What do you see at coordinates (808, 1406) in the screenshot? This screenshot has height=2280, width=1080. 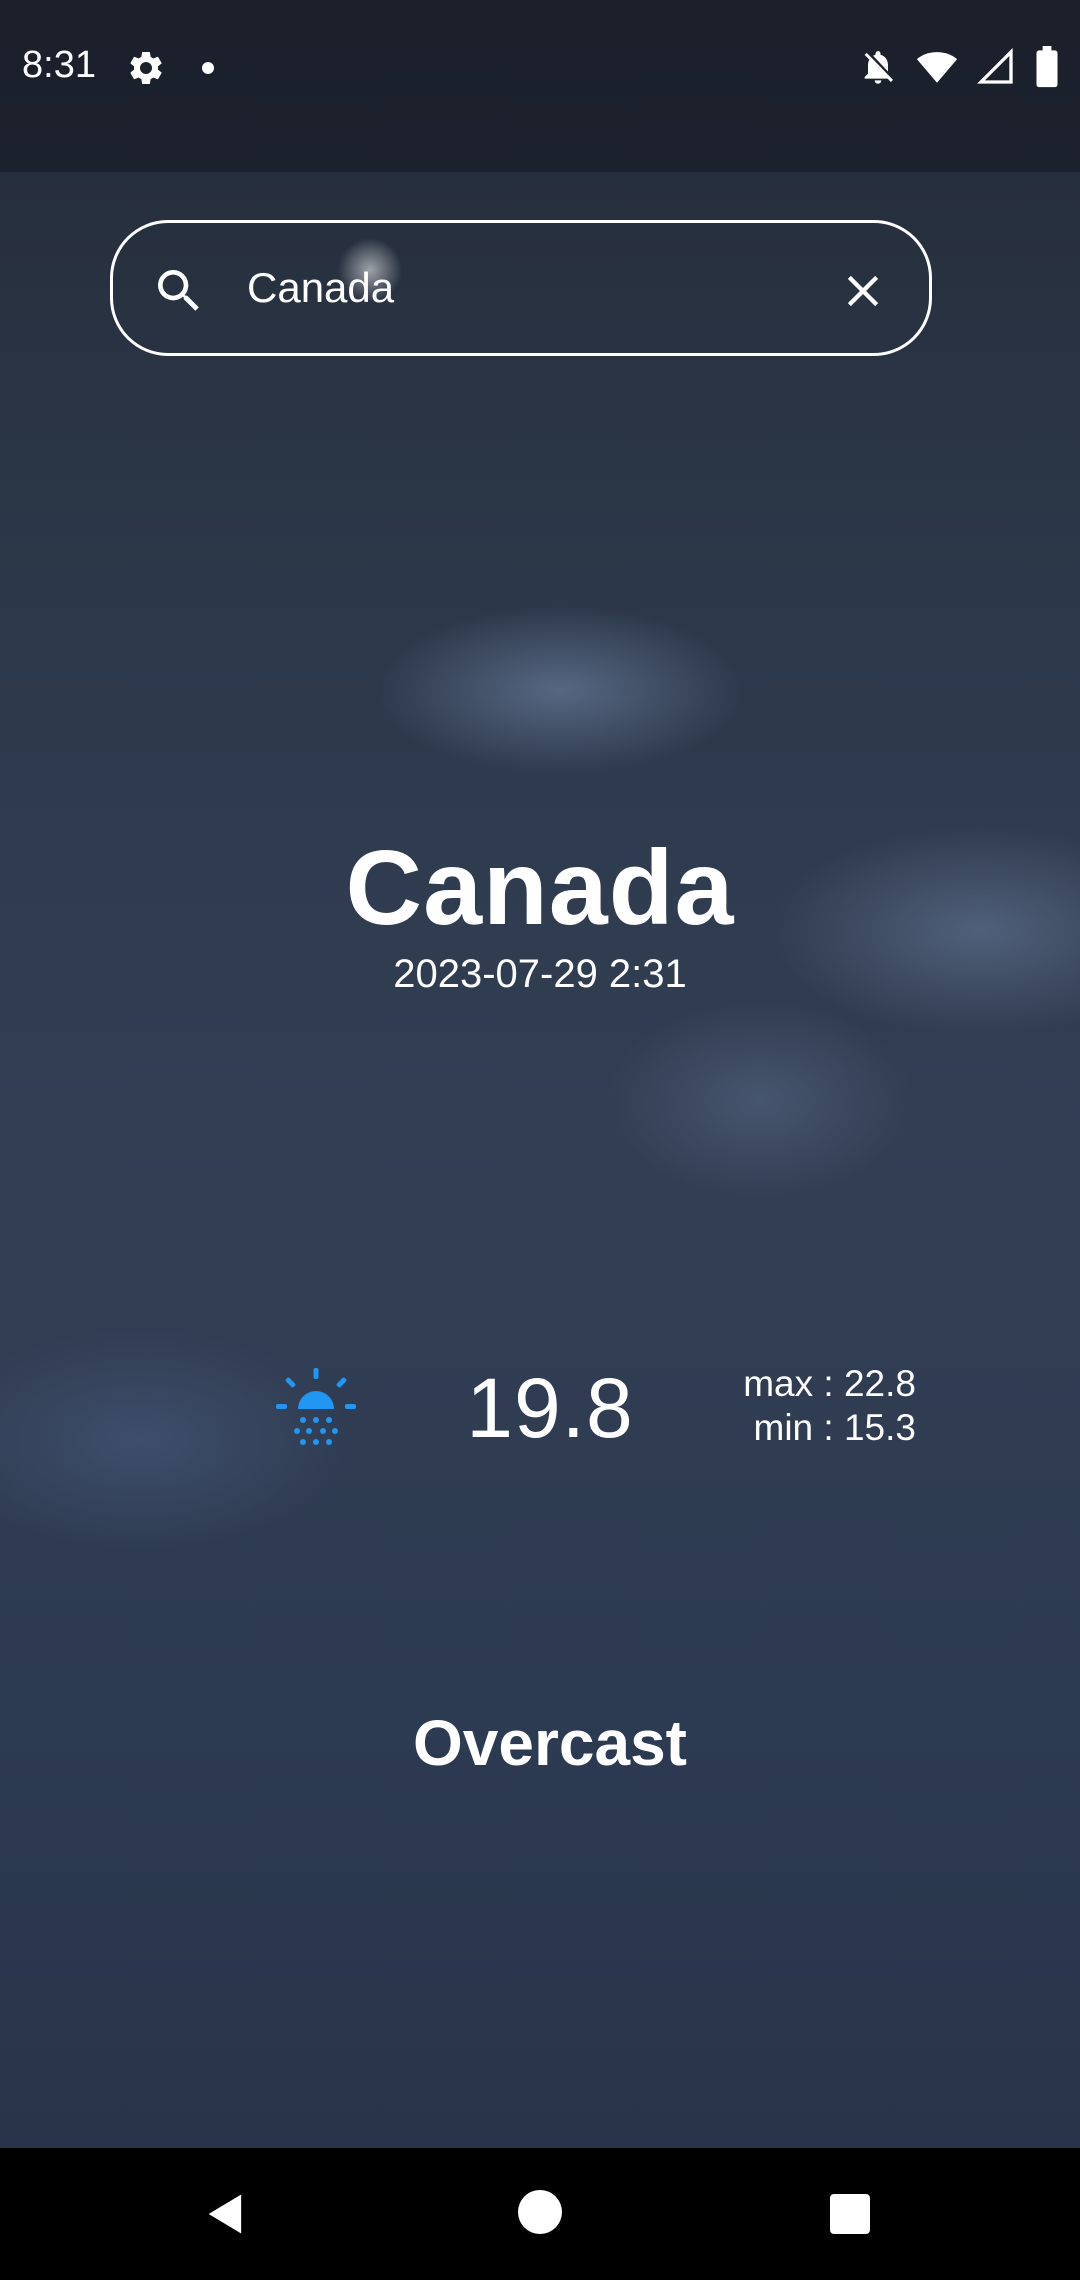 I see `temperature-range: max : 22.8 min : 15.3` at bounding box center [808, 1406].